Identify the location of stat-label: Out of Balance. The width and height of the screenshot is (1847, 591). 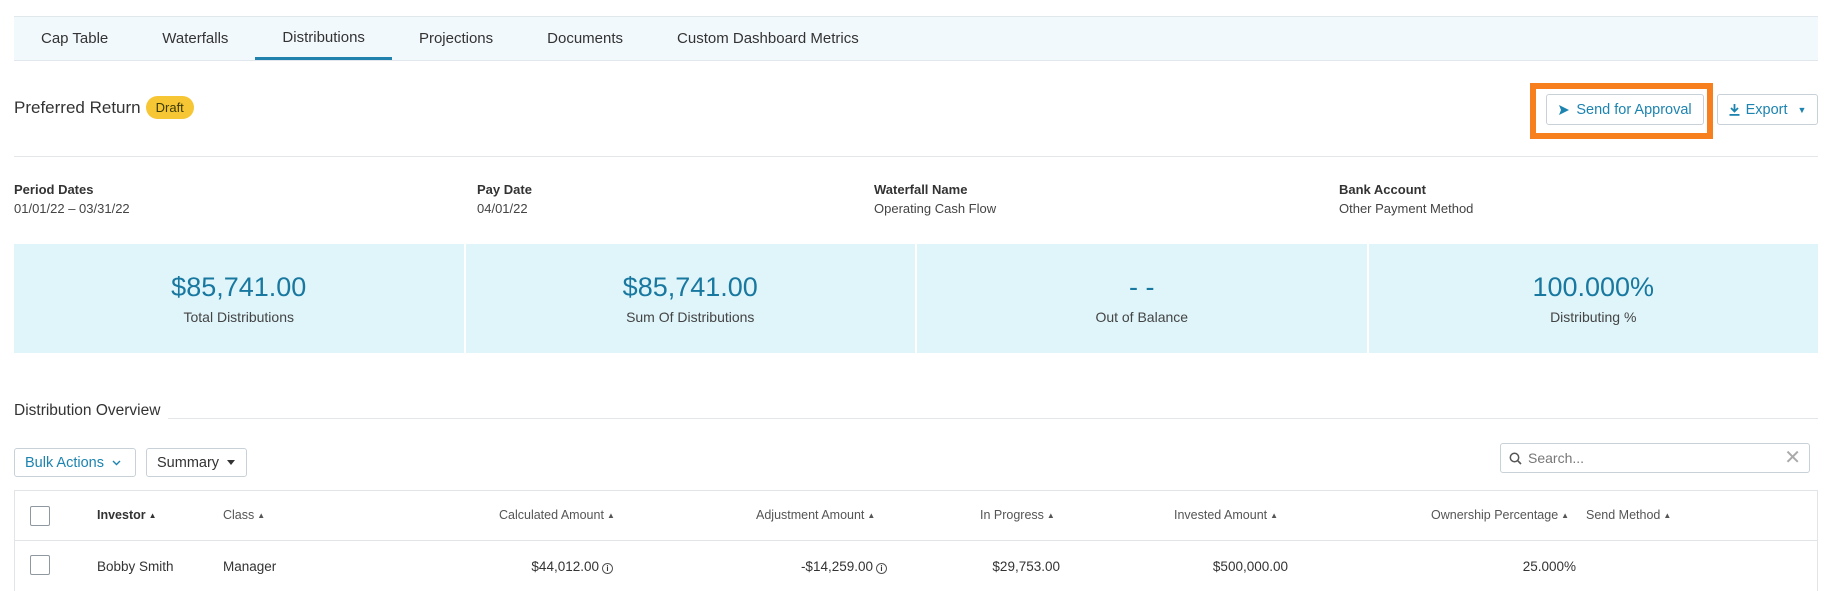
(1142, 317).